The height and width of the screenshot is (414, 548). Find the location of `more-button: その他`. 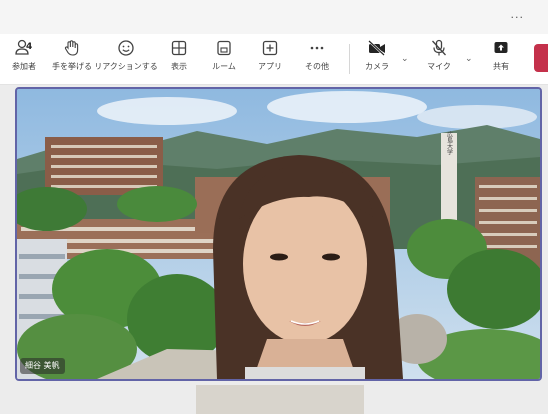

more-button: その他 is located at coordinates (317, 59).